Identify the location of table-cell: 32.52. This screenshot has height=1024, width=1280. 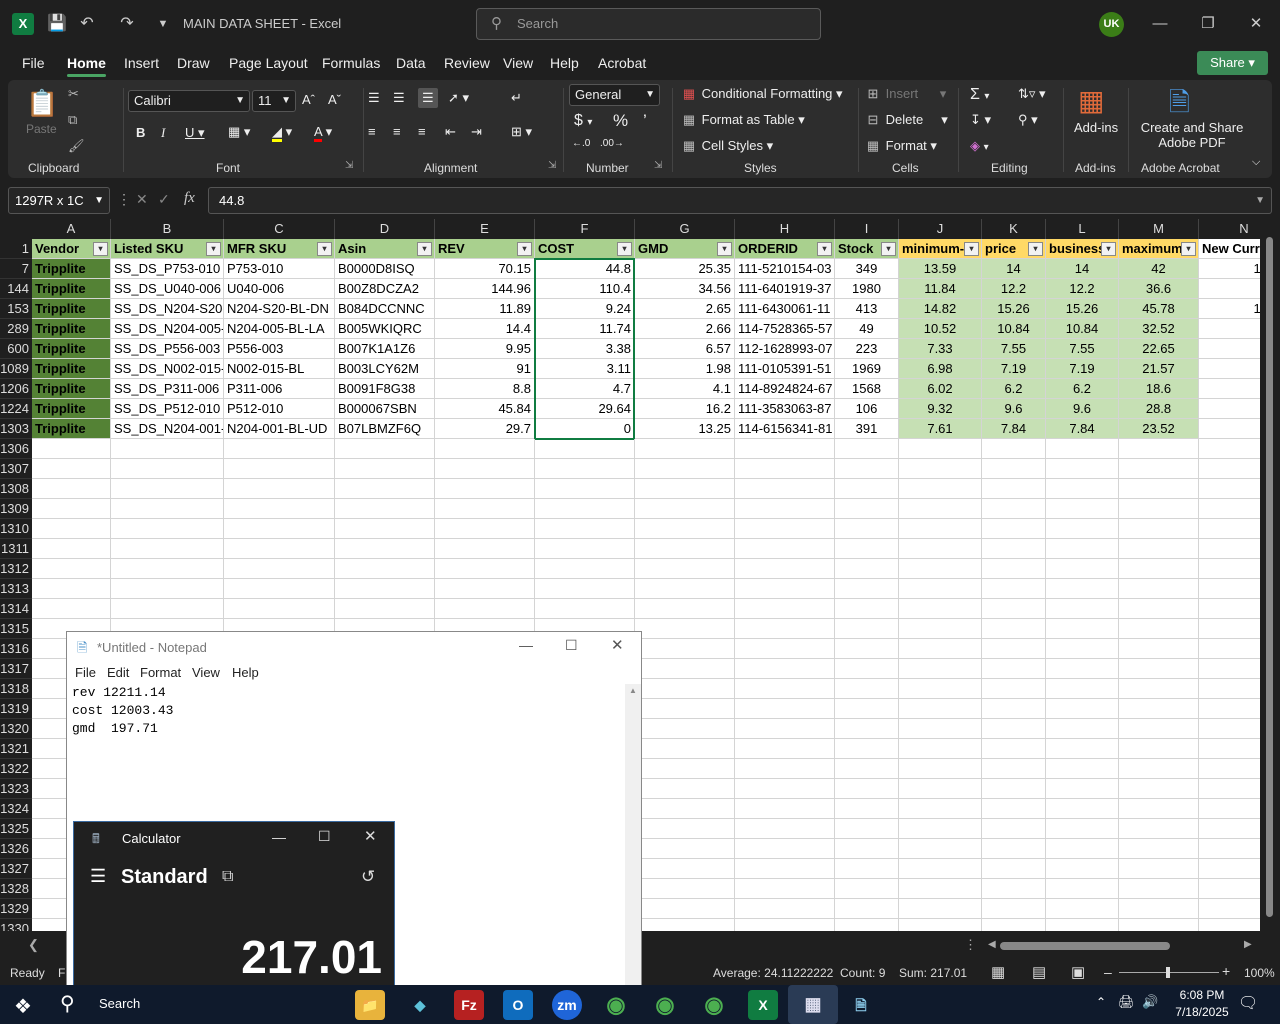
(1159, 329).